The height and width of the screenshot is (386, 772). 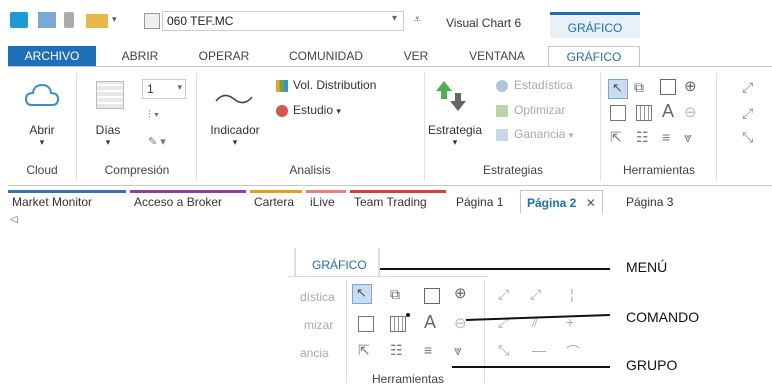 What do you see at coordinates (688, 137) in the screenshot?
I see `arrow-down-tool-icon: ⩔` at bounding box center [688, 137].